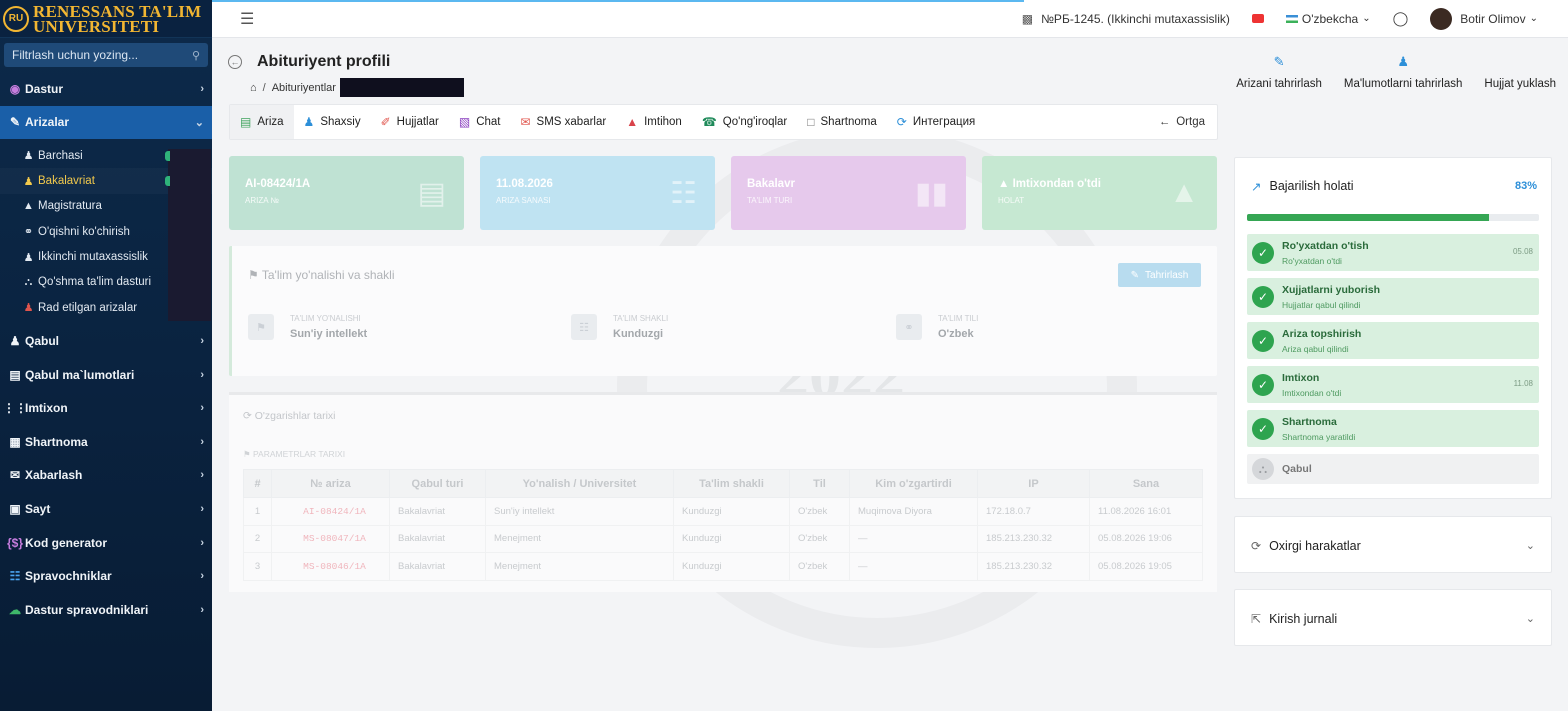 Image resolution: width=1568 pixels, height=711 pixels. What do you see at coordinates (95, 282) in the screenshot?
I see `sub-label: Qo'shma ta'lim dasturi` at bounding box center [95, 282].